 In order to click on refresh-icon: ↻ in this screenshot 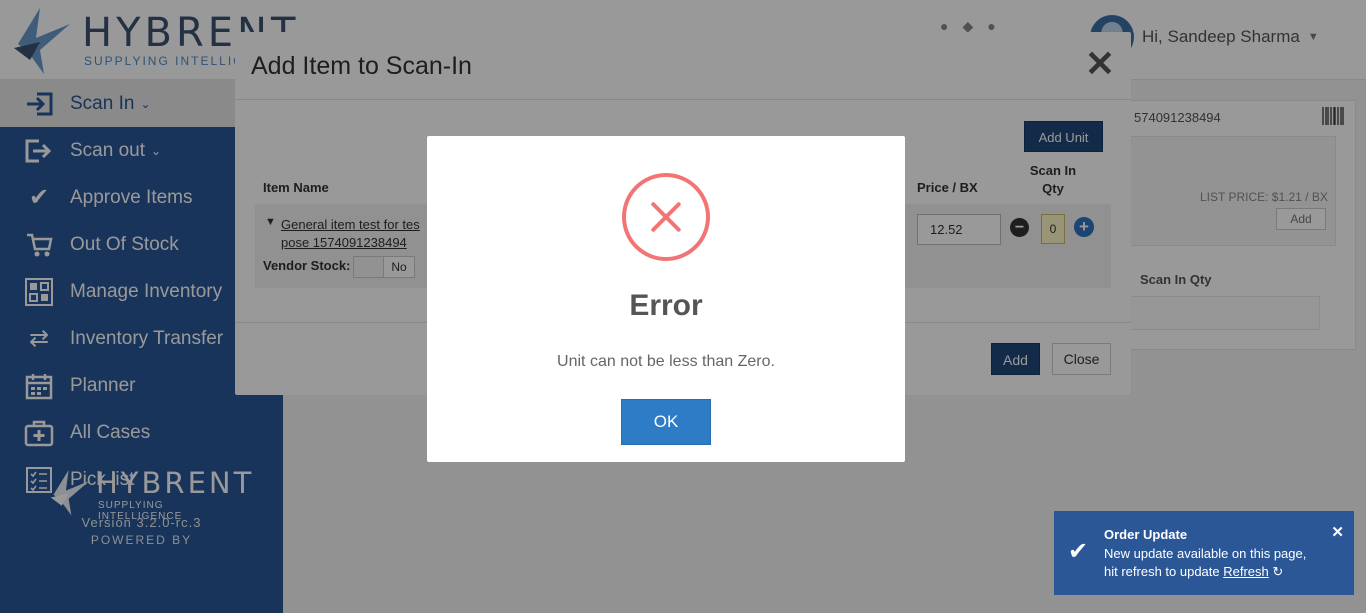, I will do `click(1277, 571)`.